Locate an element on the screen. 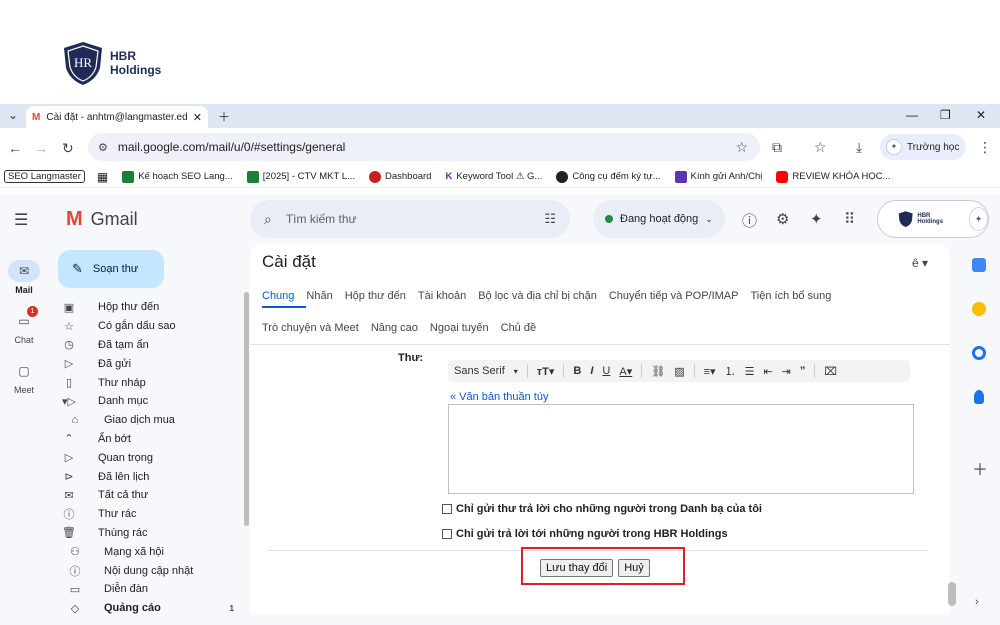  reload-icon: ↻ is located at coordinates (68, 148).